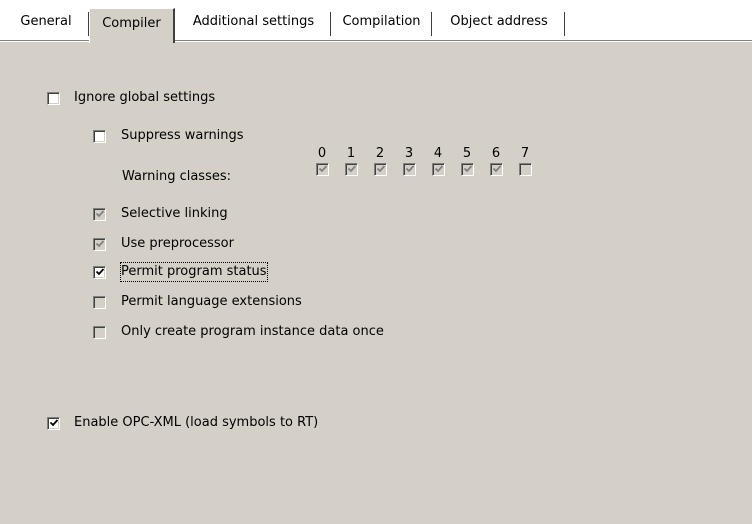 This screenshot has width=752, height=524. Describe the element at coordinates (409, 153) in the screenshot. I see `warning-class-number: 3` at that location.